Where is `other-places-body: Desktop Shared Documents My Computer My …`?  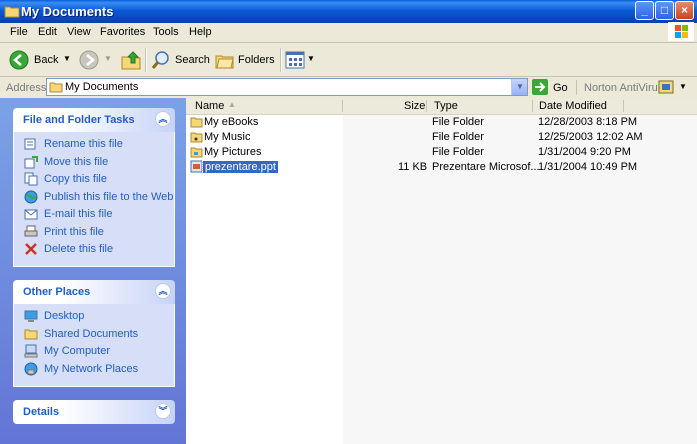 other-places-body: Desktop Shared Documents My Computer My … is located at coordinates (94, 345).